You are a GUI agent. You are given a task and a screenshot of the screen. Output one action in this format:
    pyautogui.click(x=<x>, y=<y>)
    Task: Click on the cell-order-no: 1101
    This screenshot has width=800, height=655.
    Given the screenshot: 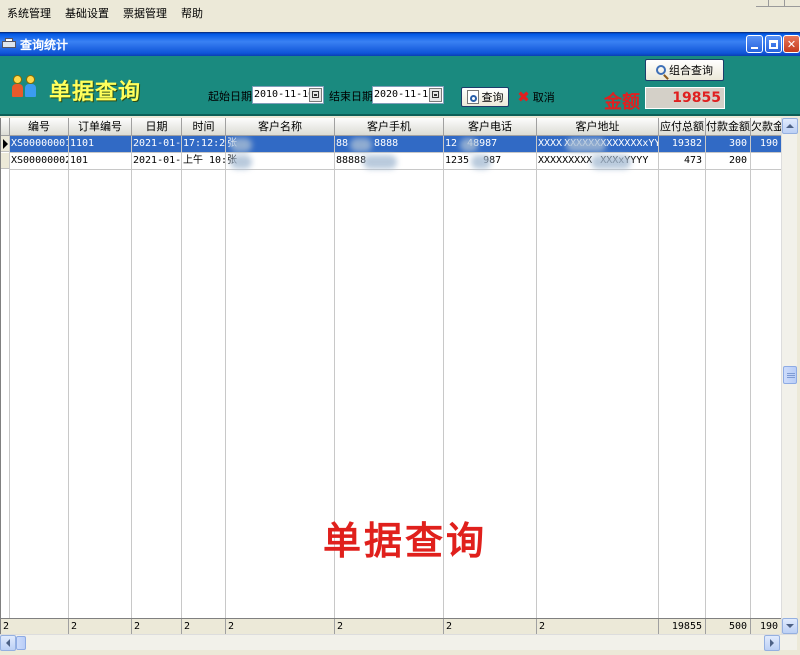 What is the action you would take?
    pyautogui.click(x=100, y=144)
    